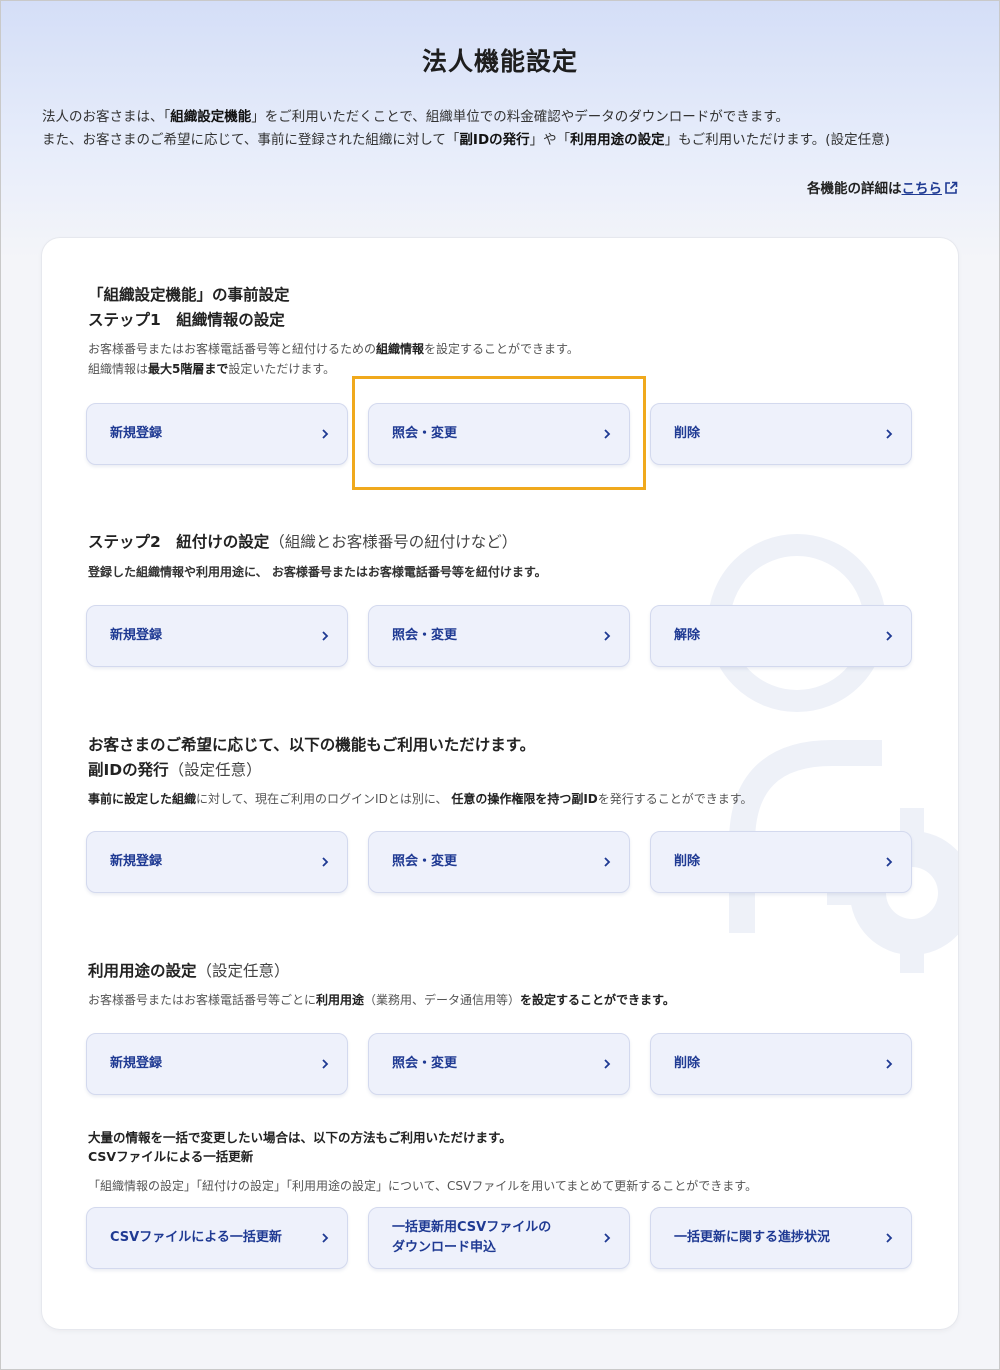  Describe the element at coordinates (781, 862) in the screenshot. I see `subid-delete-button: 削除` at that location.